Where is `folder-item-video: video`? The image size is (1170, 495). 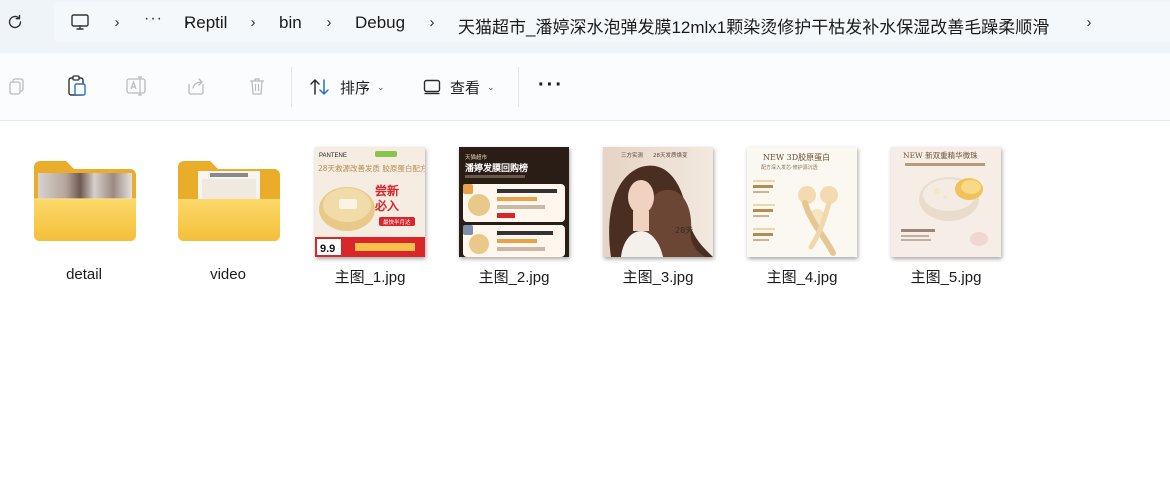
folder-item-video: video is located at coordinates (228, 208).